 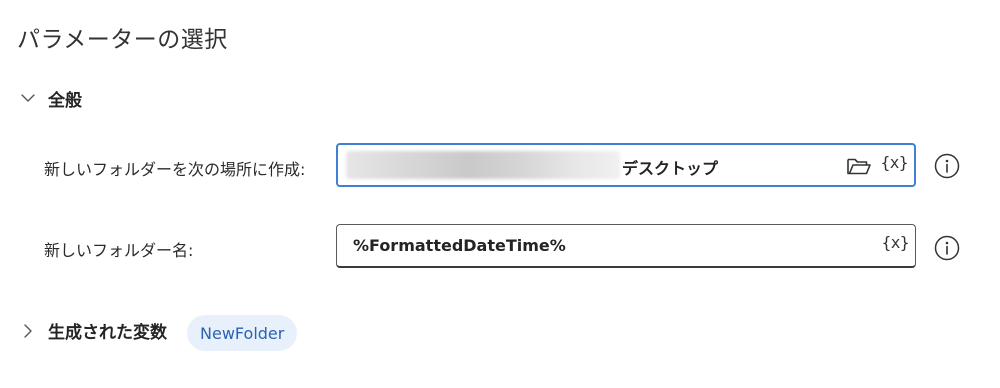 I want to click on chevron-right-icon, so click(x=28, y=331).